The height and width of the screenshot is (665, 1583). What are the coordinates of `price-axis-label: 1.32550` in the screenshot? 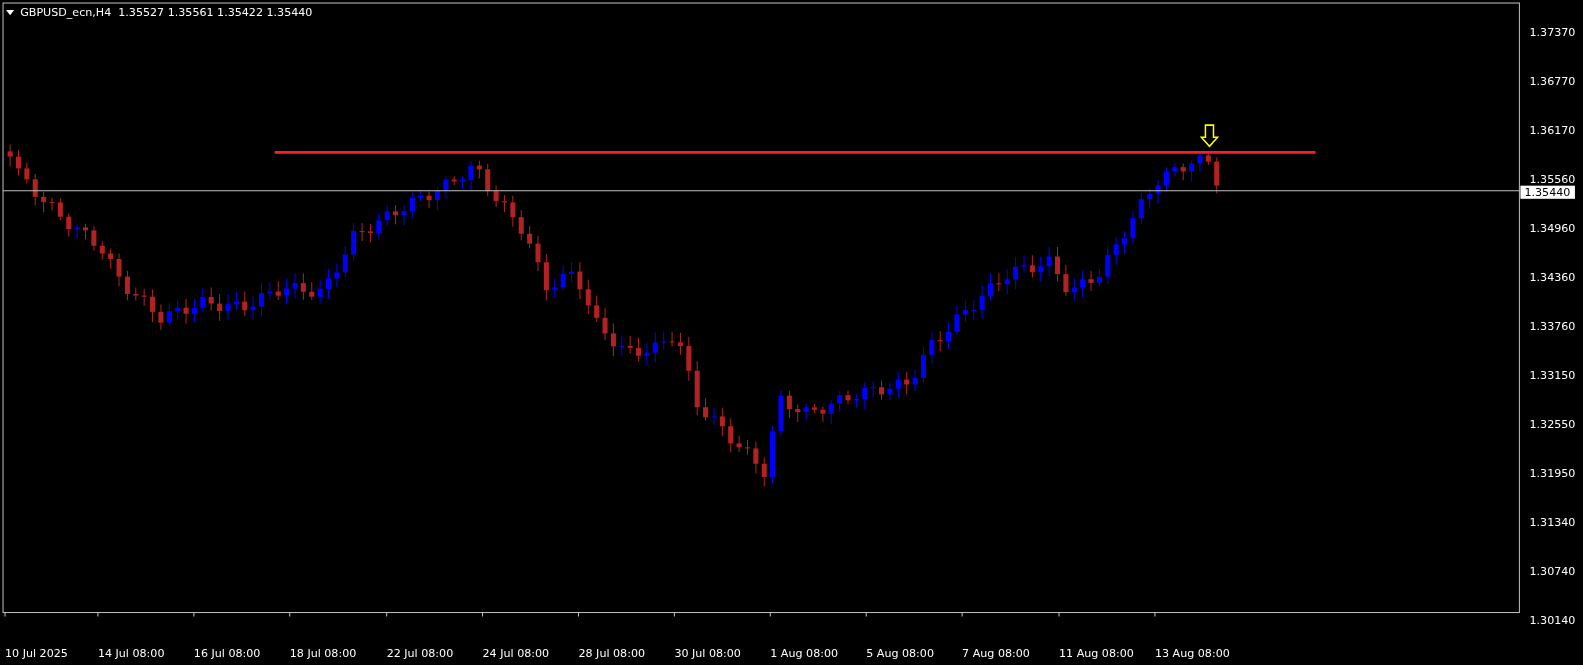 It's located at (1552, 425).